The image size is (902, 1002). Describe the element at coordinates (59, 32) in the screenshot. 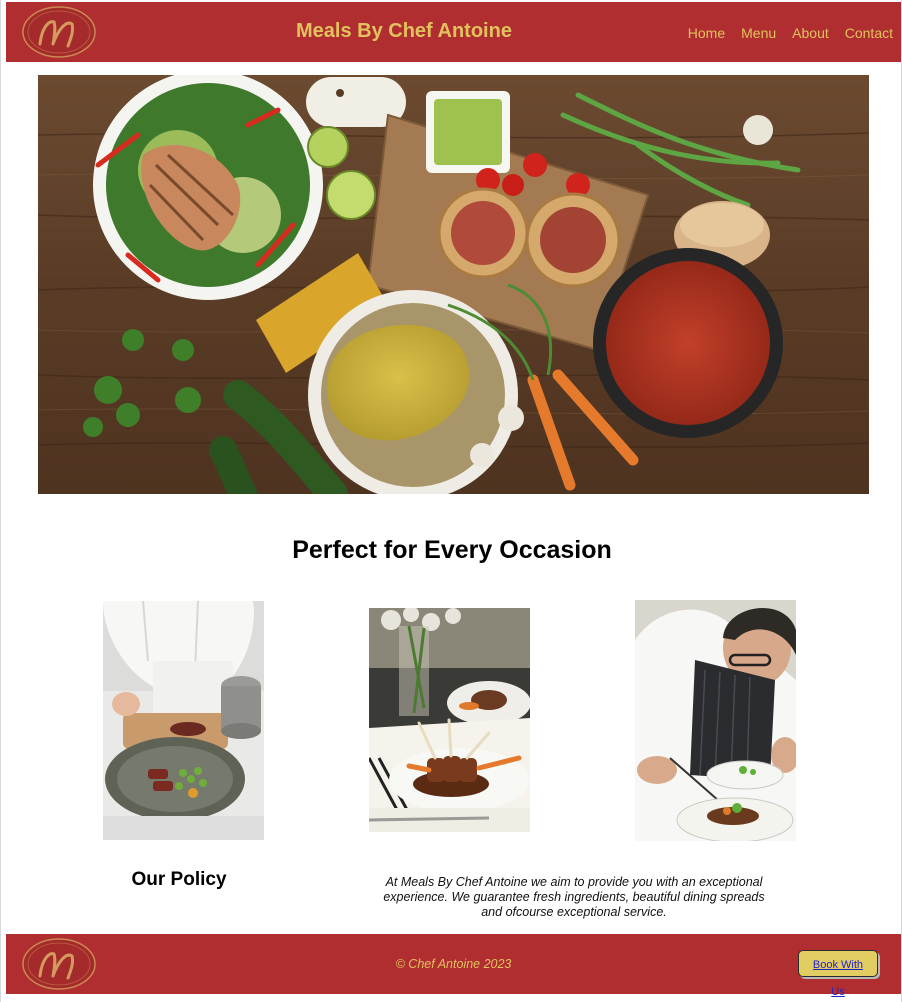

I see `logo-icon` at that location.